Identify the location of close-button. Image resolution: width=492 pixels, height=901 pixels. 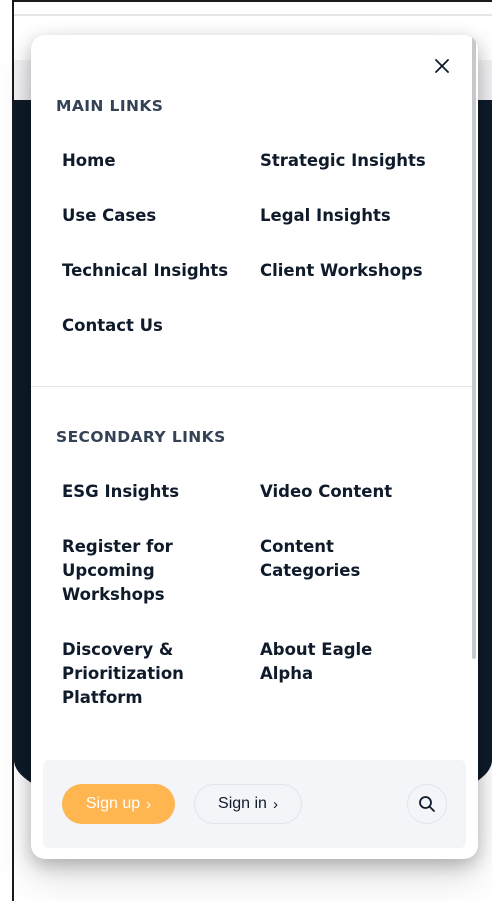
(442, 66).